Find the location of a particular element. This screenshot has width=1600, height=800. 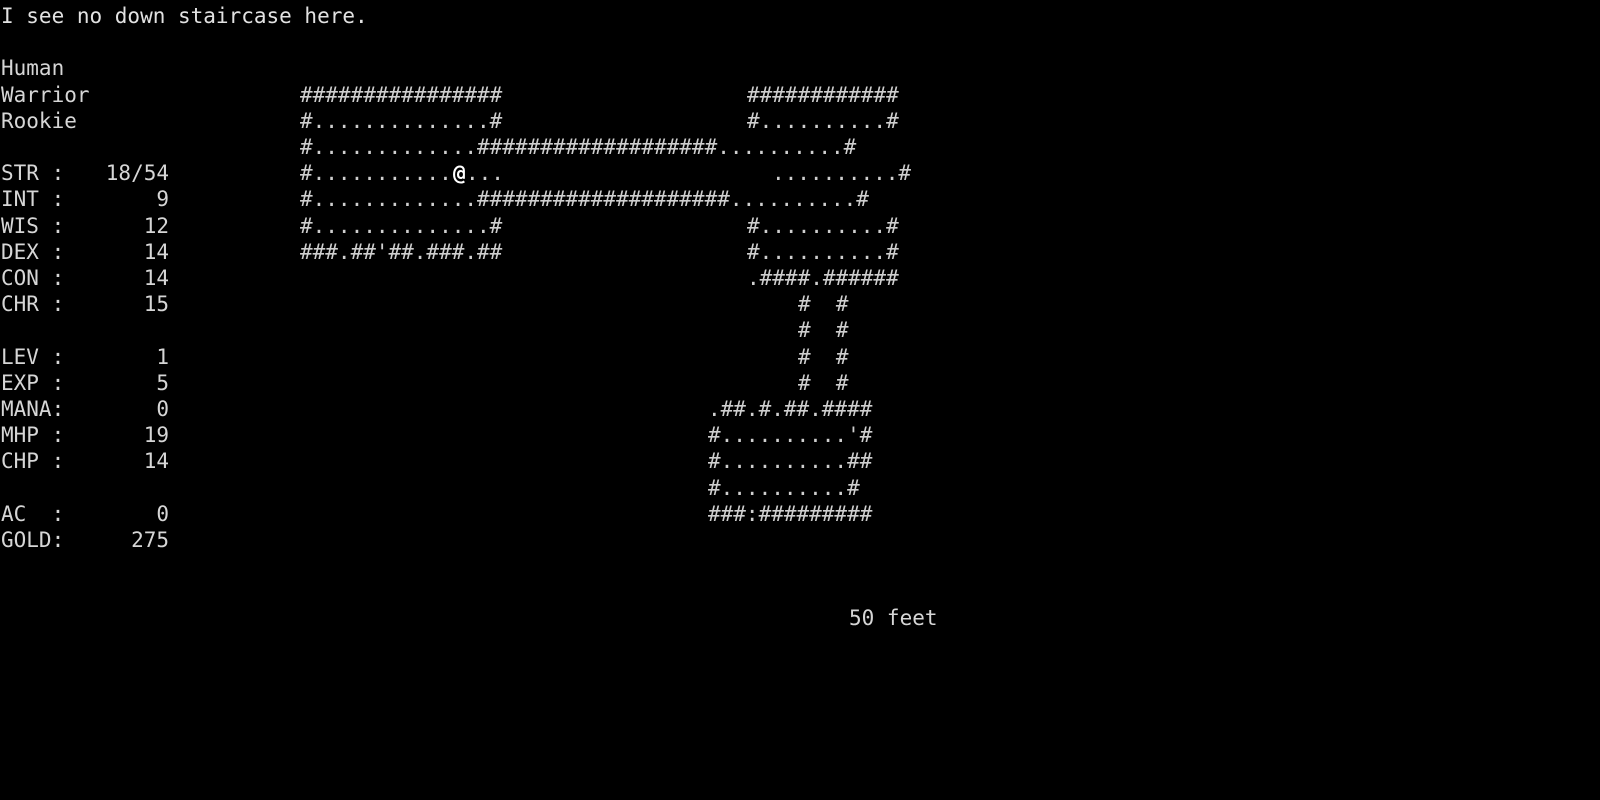

stat-mana-value: 0 is located at coordinates (162, 409).